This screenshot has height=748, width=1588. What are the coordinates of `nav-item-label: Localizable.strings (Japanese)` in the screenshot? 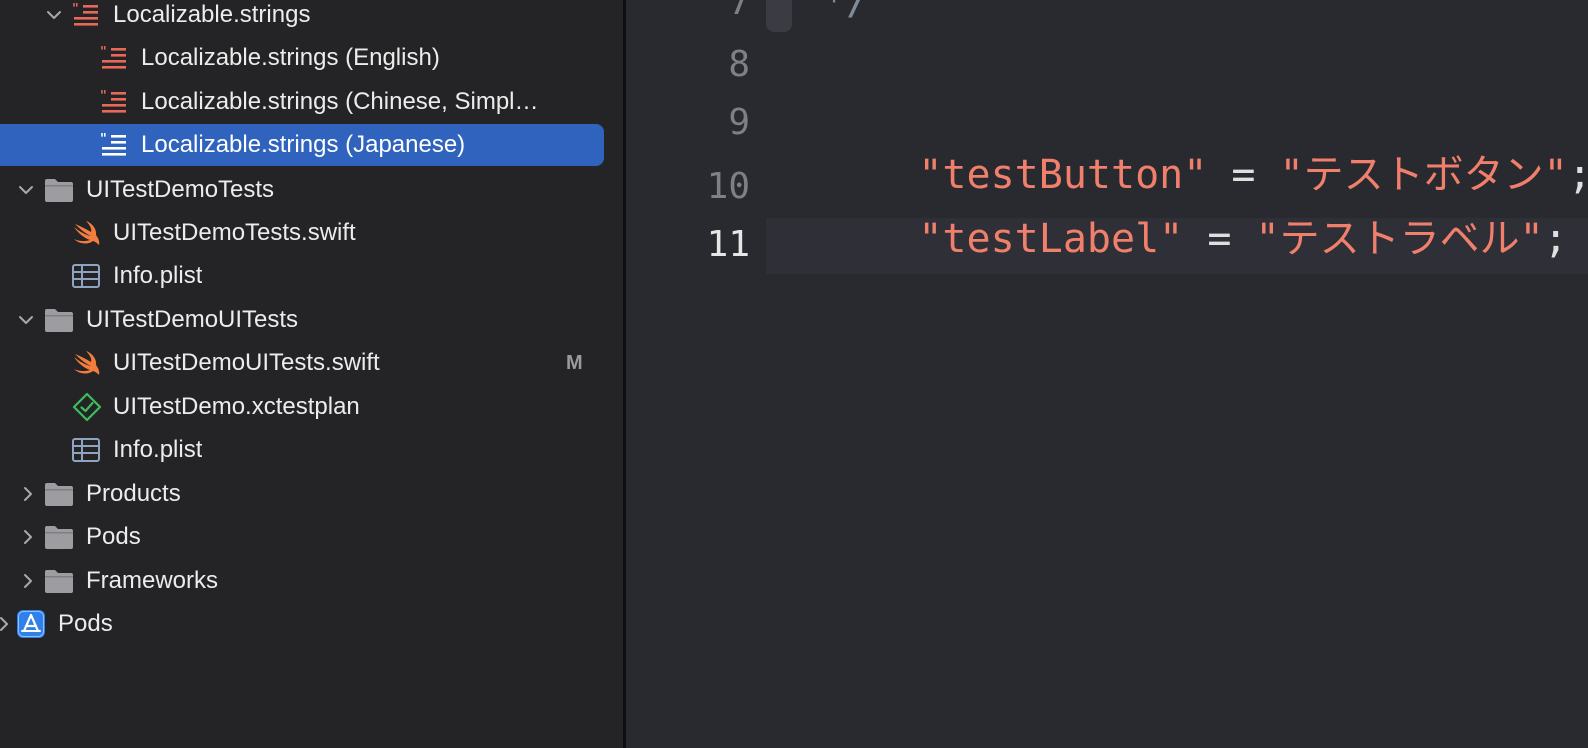 It's located at (303, 144).